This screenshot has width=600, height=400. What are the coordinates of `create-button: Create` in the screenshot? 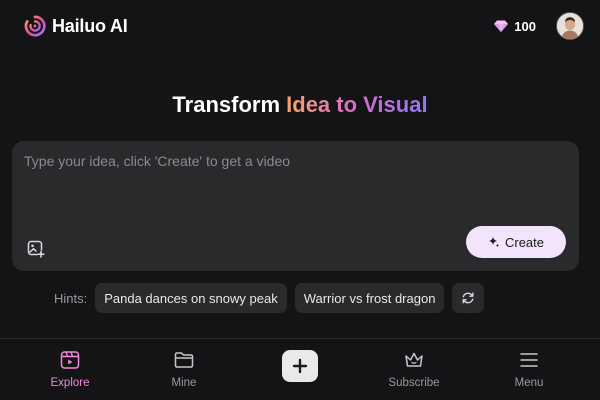 It's located at (516, 242).